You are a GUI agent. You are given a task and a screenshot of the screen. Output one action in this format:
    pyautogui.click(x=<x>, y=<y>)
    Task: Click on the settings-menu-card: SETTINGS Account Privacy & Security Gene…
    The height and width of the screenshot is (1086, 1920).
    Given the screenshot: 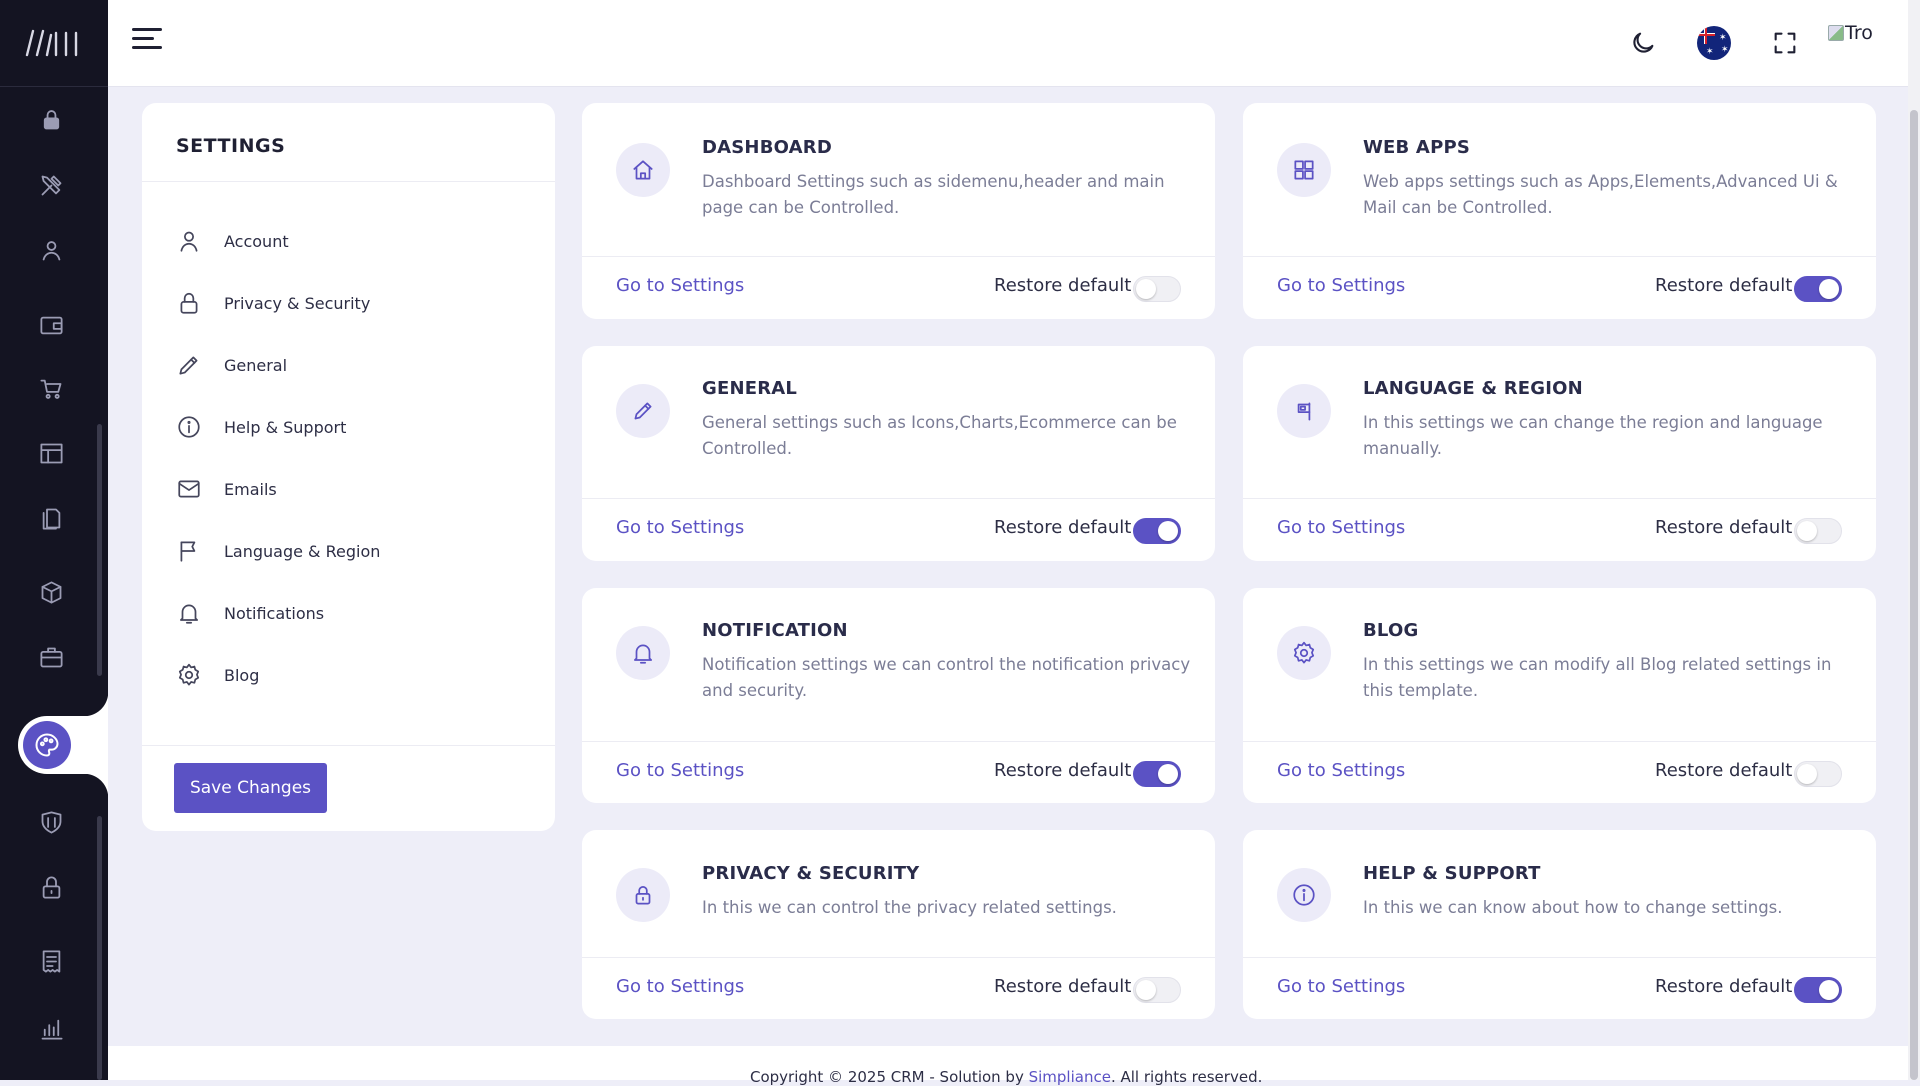 What is the action you would take?
    pyautogui.click(x=348, y=467)
    